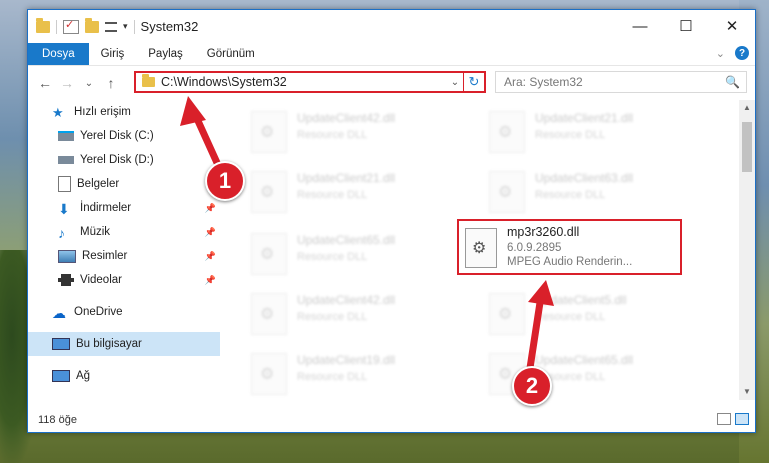 The width and height of the screenshot is (769, 463). I want to click on step-badge-2: 2, so click(532, 386).